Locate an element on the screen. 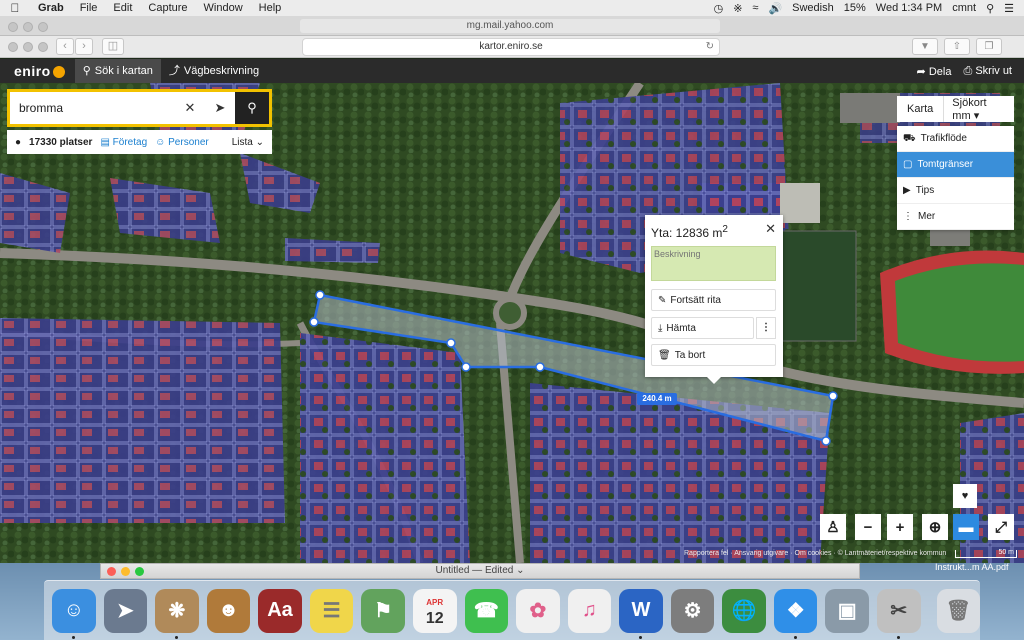 This screenshot has height=640, width=1024. sea-chart-dropdown: Sjökort mm ▾ is located at coordinates (979, 109).